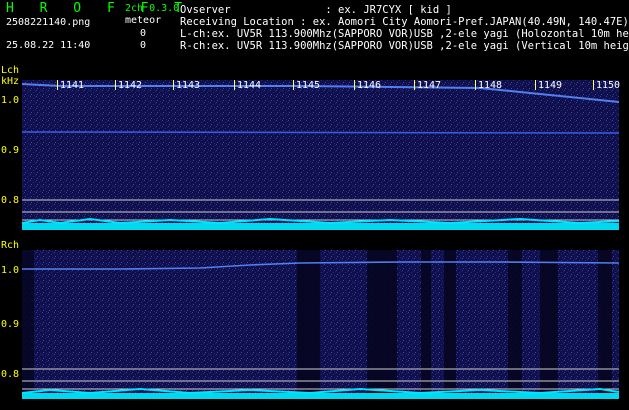 The width and height of the screenshot is (629, 410). What do you see at coordinates (72, 85) in the screenshot?
I see `time-tick-1141: 1141` at bounding box center [72, 85].